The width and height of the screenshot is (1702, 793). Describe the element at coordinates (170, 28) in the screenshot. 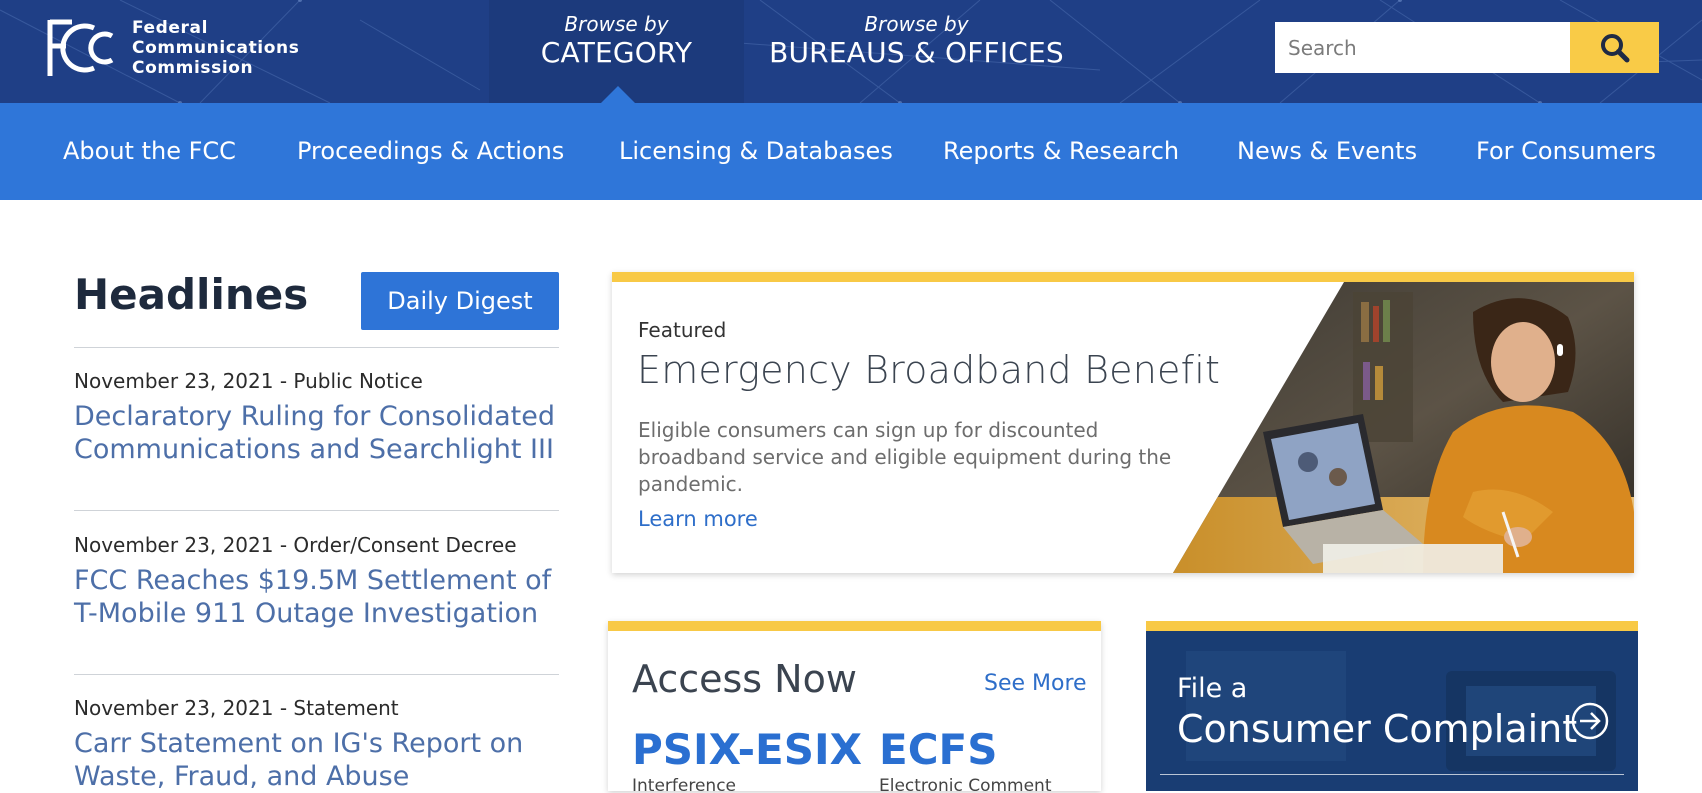

I see `logo-line-1: Federal` at that location.